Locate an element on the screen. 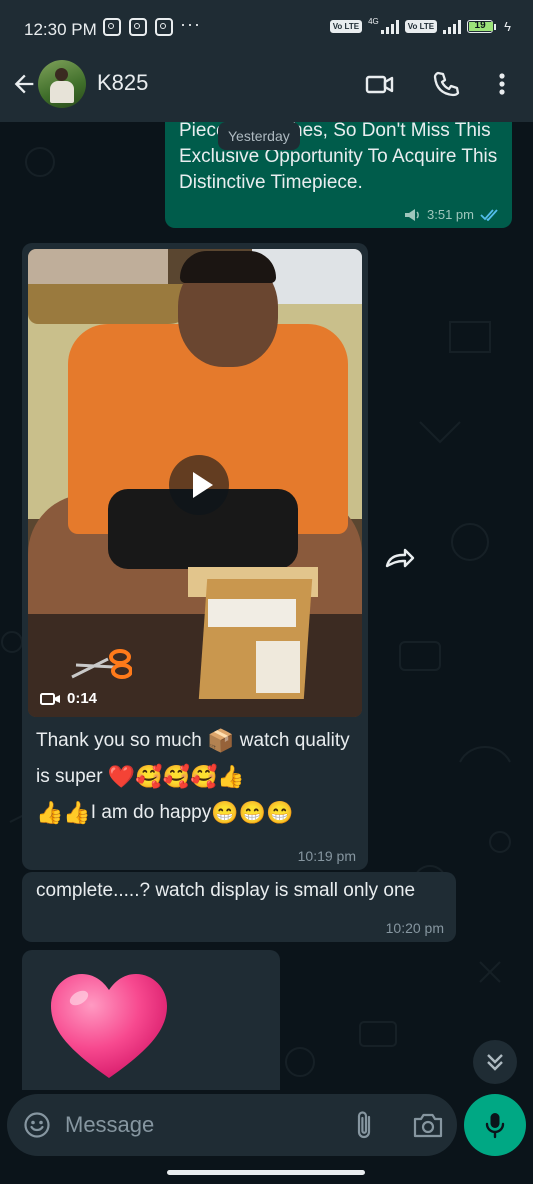  battery-icon: 19 is located at coordinates (482, 26).